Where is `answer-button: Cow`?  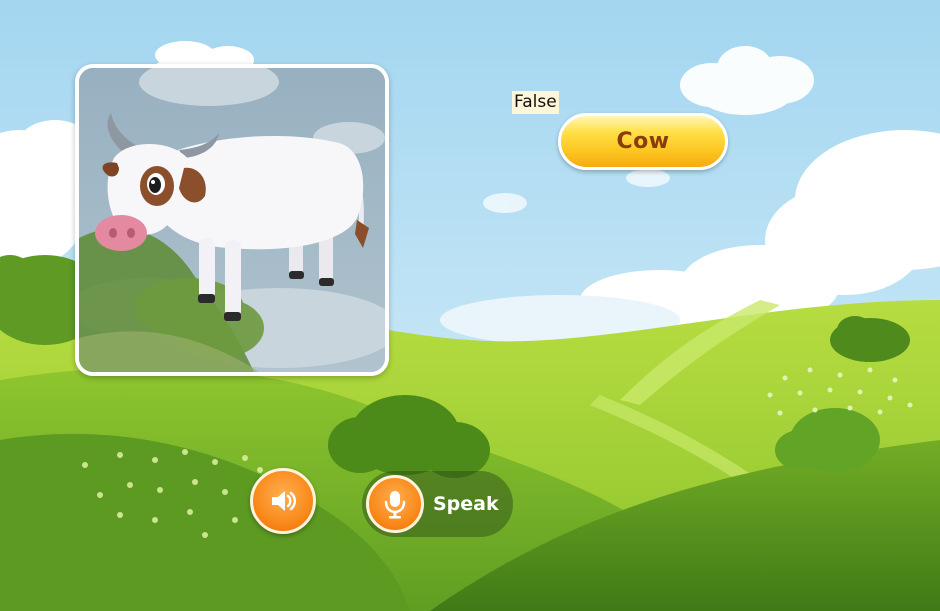 answer-button: Cow is located at coordinates (643, 141).